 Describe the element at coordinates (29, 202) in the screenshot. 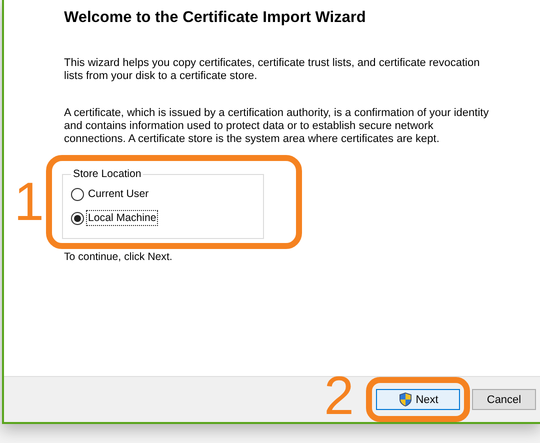

I see `step-number: 1` at that location.